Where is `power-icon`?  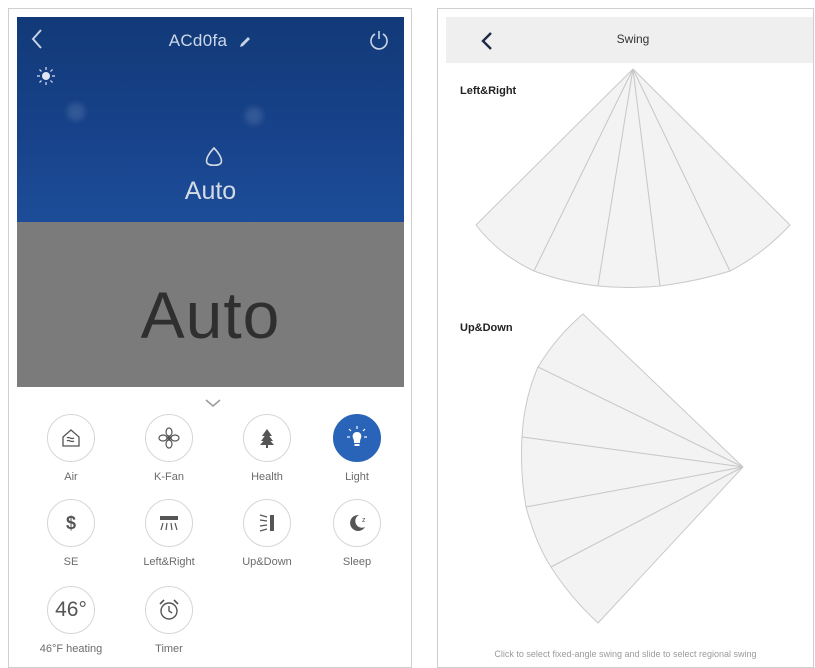 power-icon is located at coordinates (379, 40).